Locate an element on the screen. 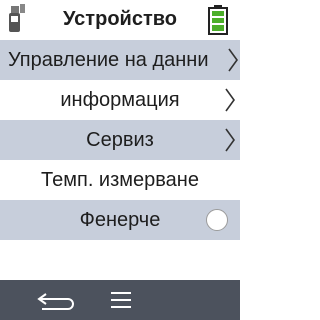 Image resolution: width=320 pixels, height=320 pixels. page-title: Устройство is located at coordinates (120, 19).